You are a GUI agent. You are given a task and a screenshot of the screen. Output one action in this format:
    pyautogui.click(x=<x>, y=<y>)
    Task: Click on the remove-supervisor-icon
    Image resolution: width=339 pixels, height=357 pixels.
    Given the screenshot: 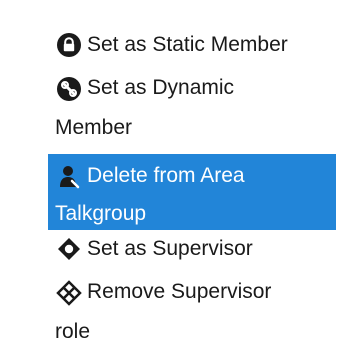 What is the action you would take?
    pyautogui.click(x=69, y=293)
    